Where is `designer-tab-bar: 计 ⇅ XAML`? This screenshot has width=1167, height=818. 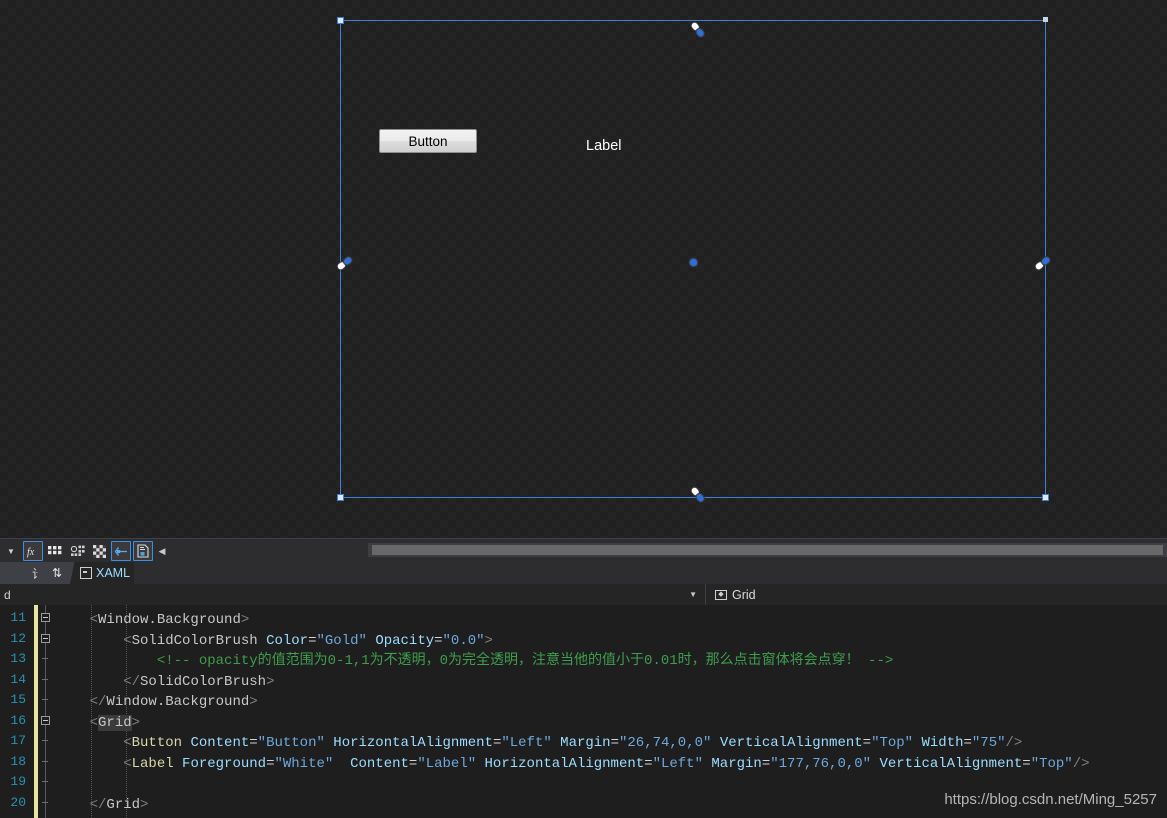 designer-tab-bar: 计 ⇅ XAML is located at coordinates (583, 573).